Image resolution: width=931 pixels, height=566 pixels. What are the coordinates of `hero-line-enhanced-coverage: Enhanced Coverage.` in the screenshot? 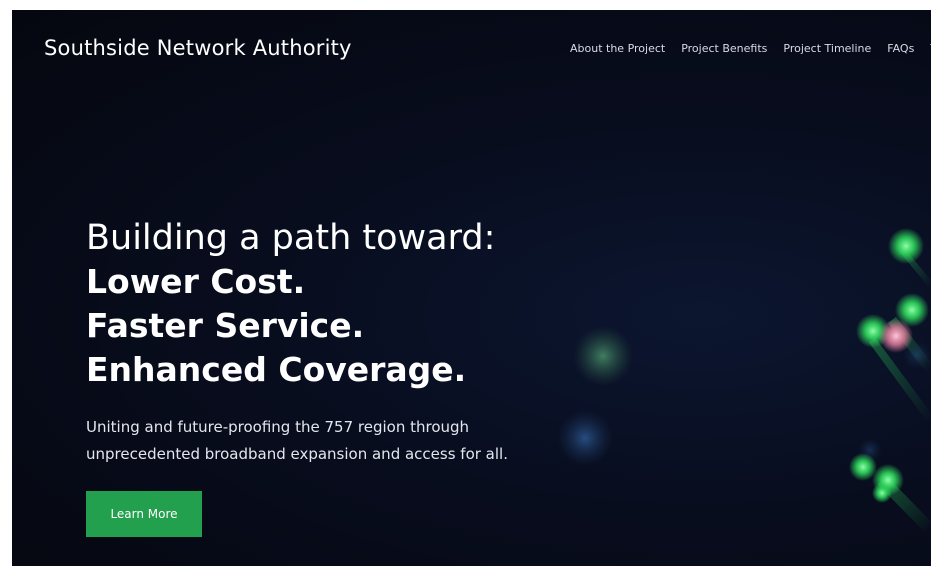 It's located at (276, 369).